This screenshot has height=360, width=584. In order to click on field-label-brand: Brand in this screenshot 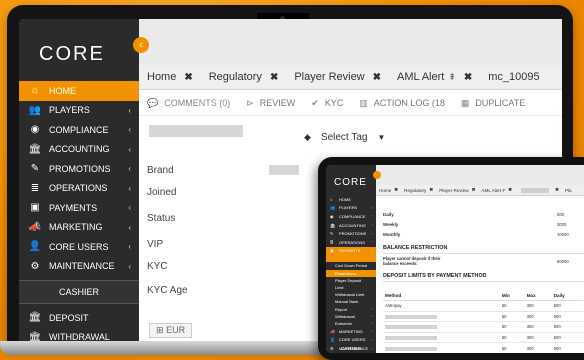, I will do `click(160, 170)`.